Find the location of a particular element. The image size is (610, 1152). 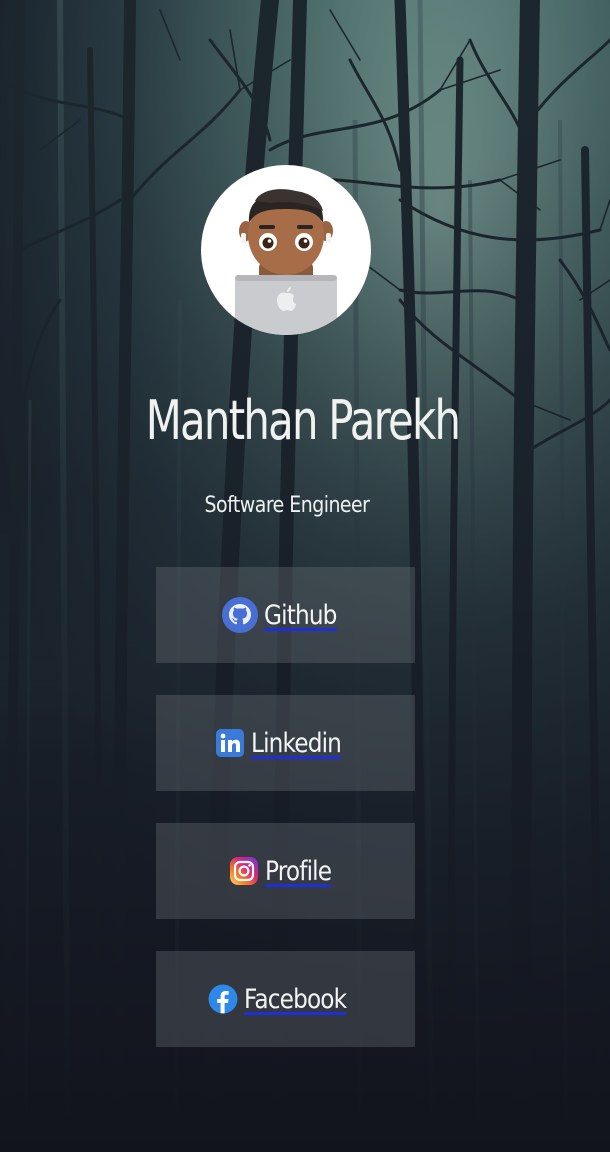

facebook-link-content: Facebook is located at coordinates (285, 999).